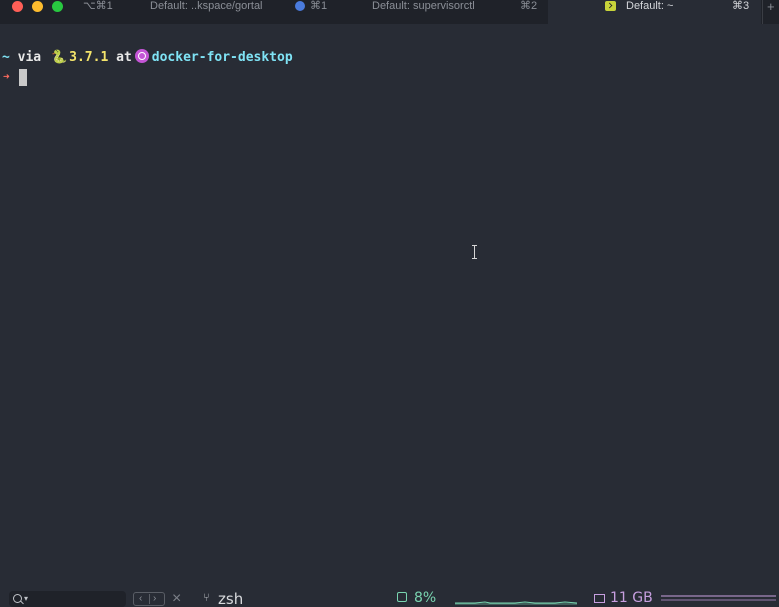 This screenshot has height=607, width=779. I want to click on divider, so click(149, 599).